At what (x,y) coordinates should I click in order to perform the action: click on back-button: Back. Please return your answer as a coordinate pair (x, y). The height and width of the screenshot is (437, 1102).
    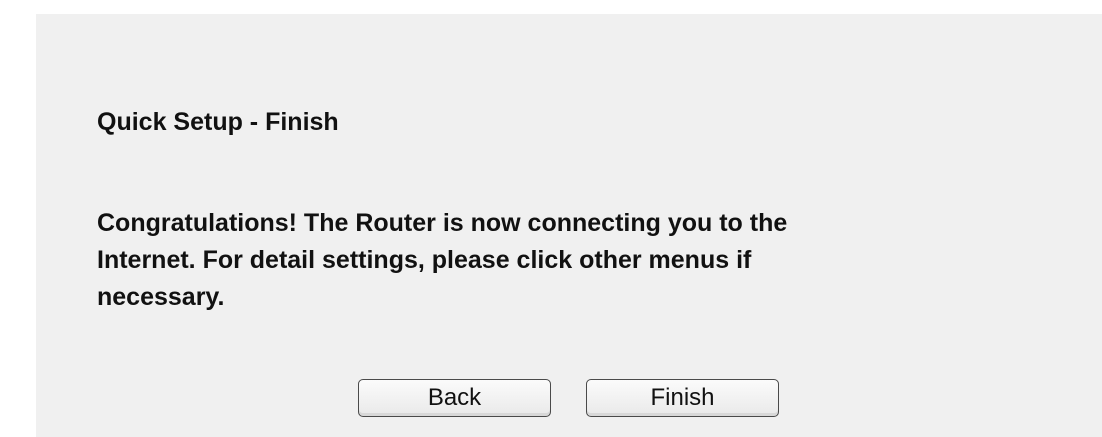
    Looking at the image, I should click on (454, 398).